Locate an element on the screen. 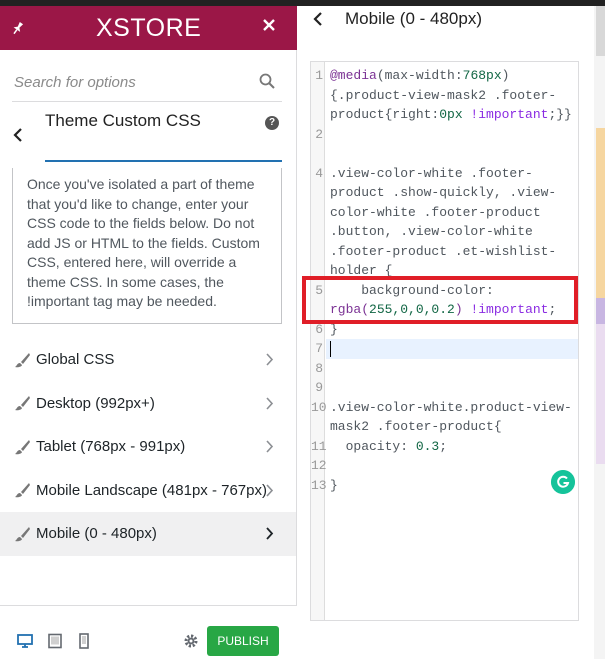  mobile-preview-icon is located at coordinates (84, 641).